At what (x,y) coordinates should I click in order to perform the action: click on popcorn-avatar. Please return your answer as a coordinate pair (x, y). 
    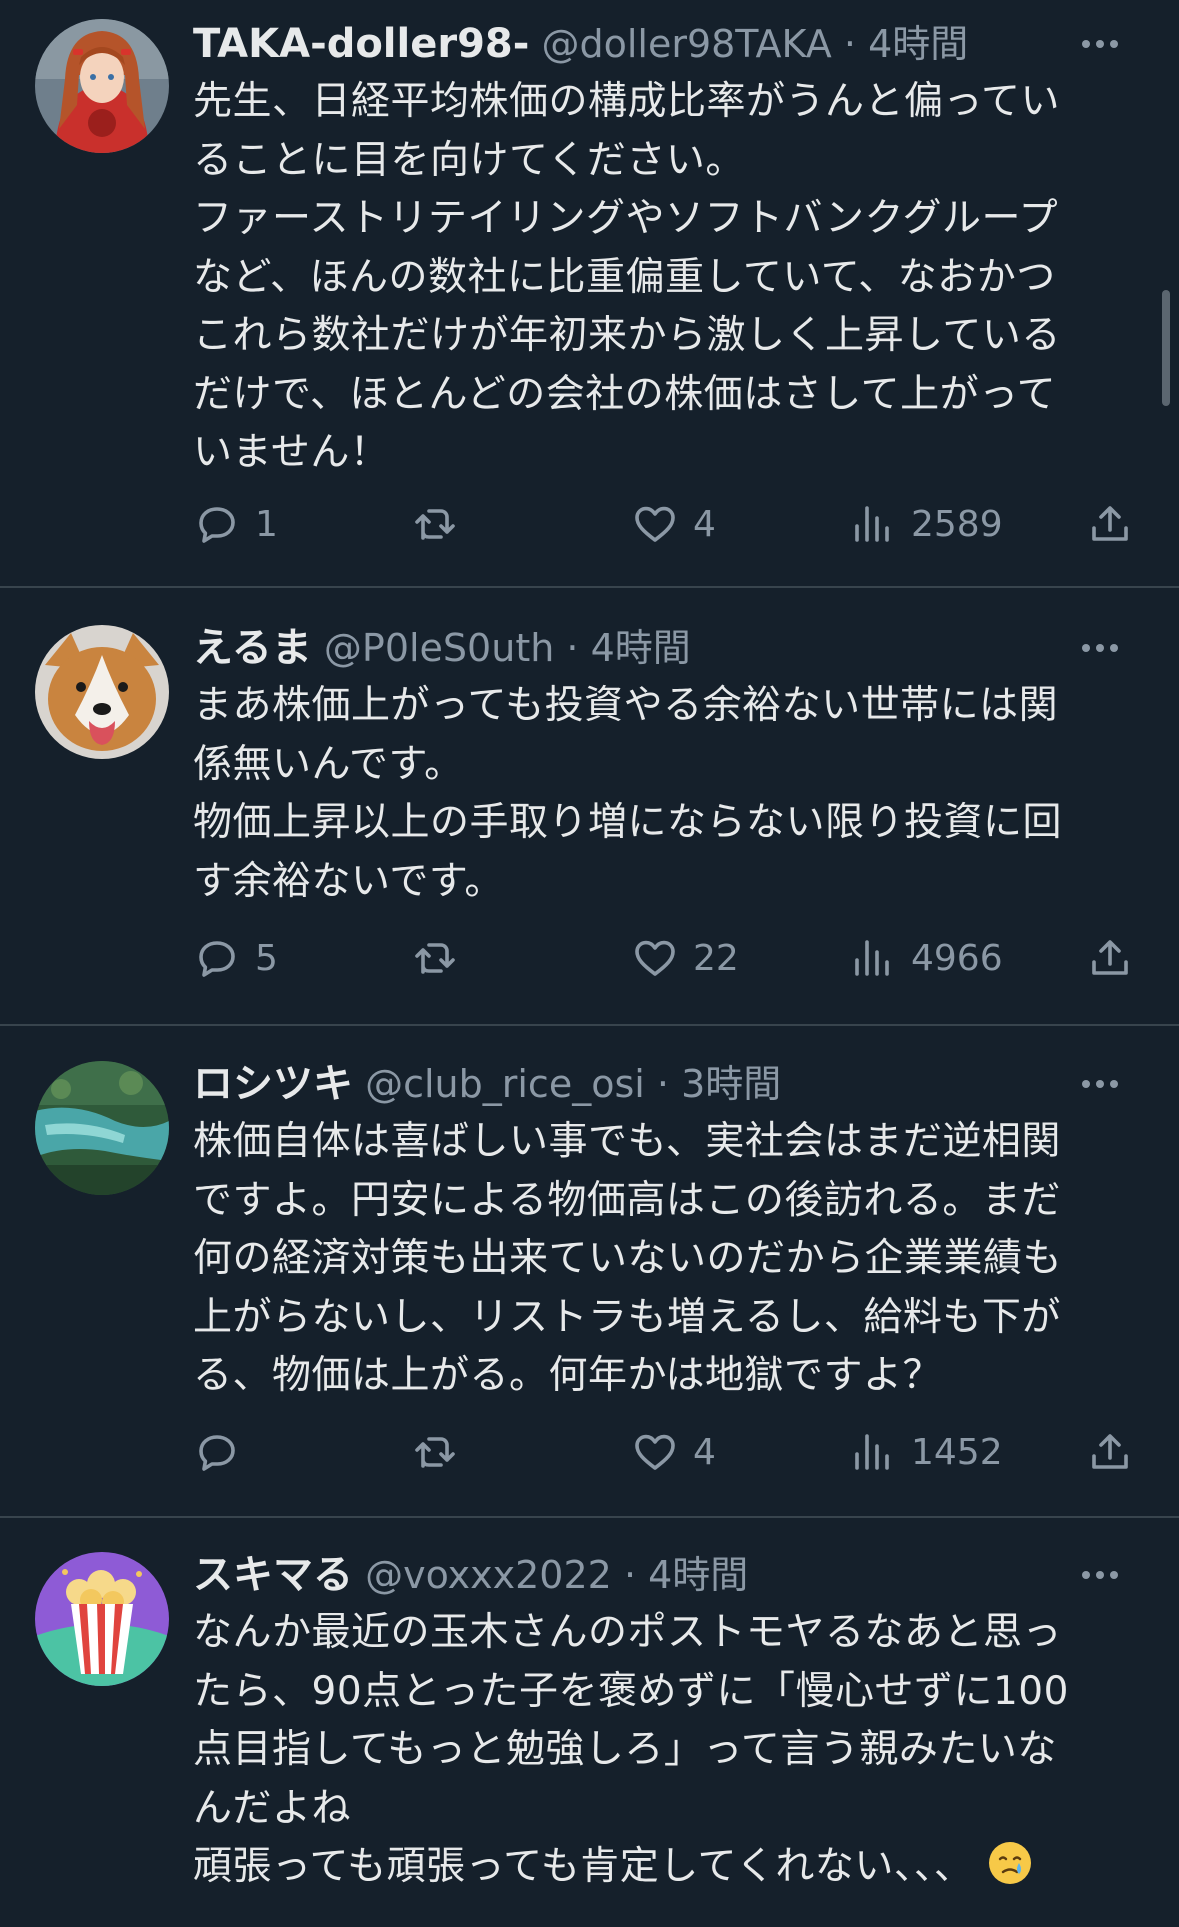
    Looking at the image, I should click on (102, 1619).